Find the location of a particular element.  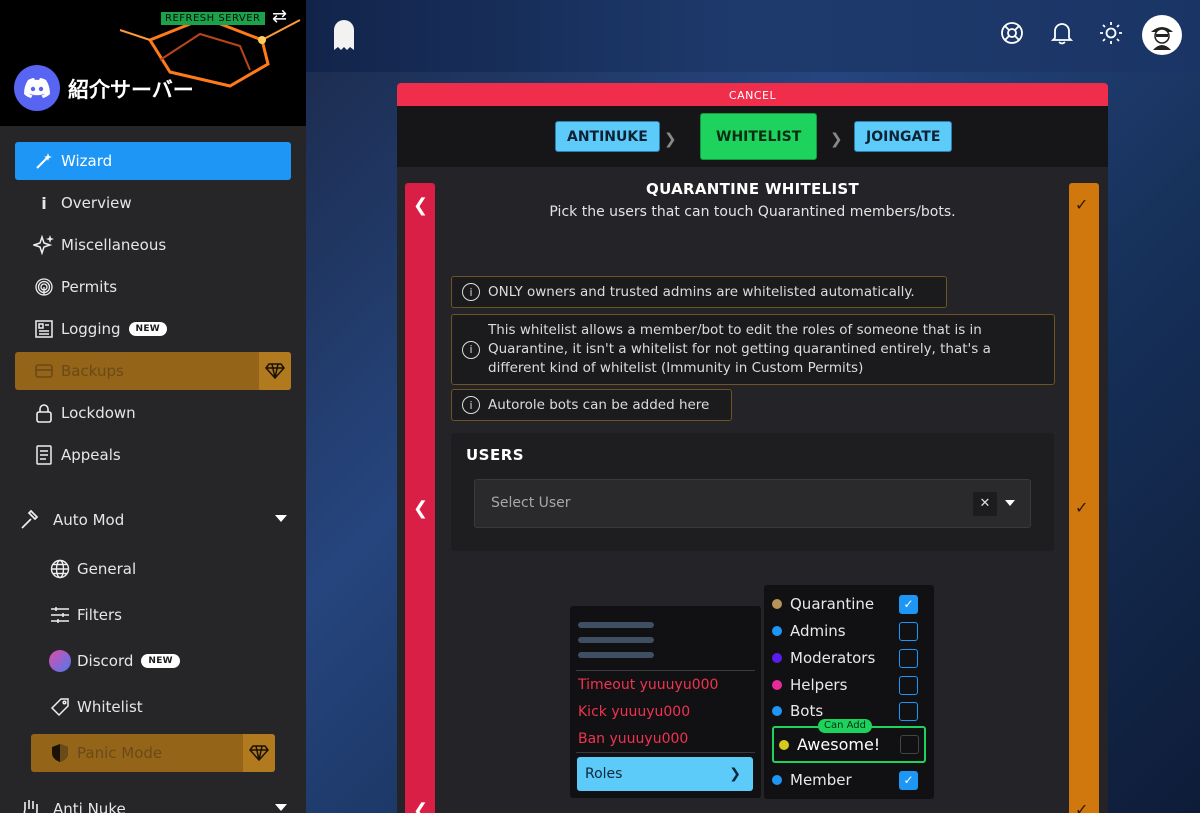

info-note: i Autorole bots can be added here is located at coordinates (591, 405).